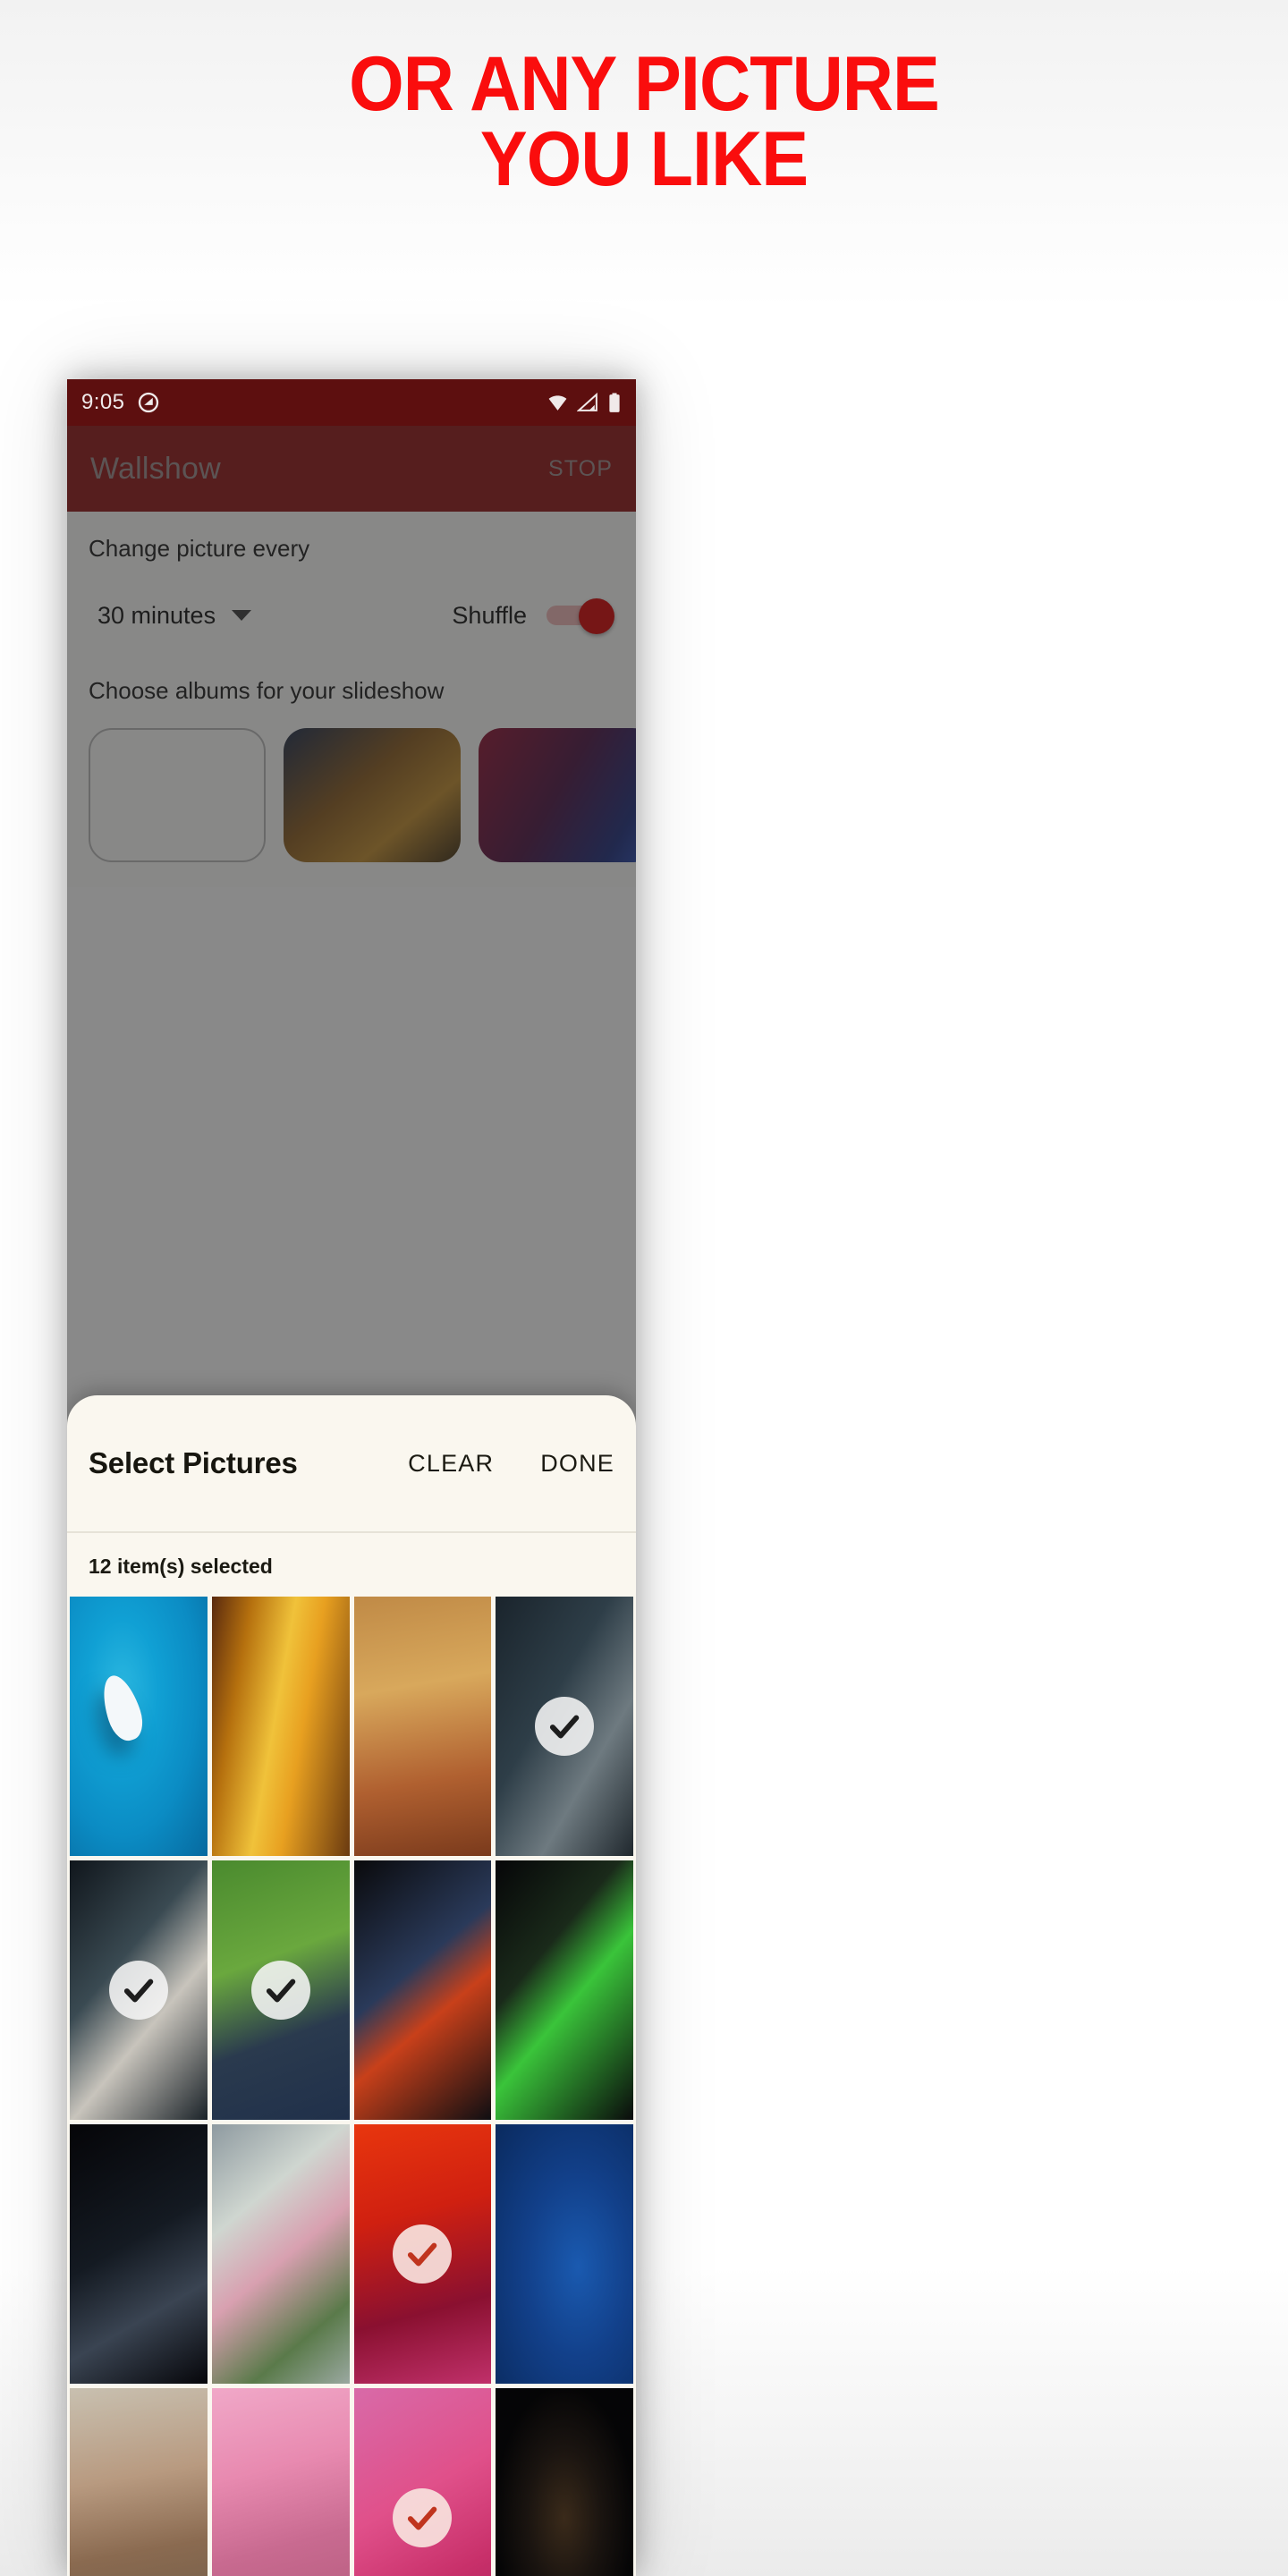  I want to click on shuffle-toggle, so click(580, 616).